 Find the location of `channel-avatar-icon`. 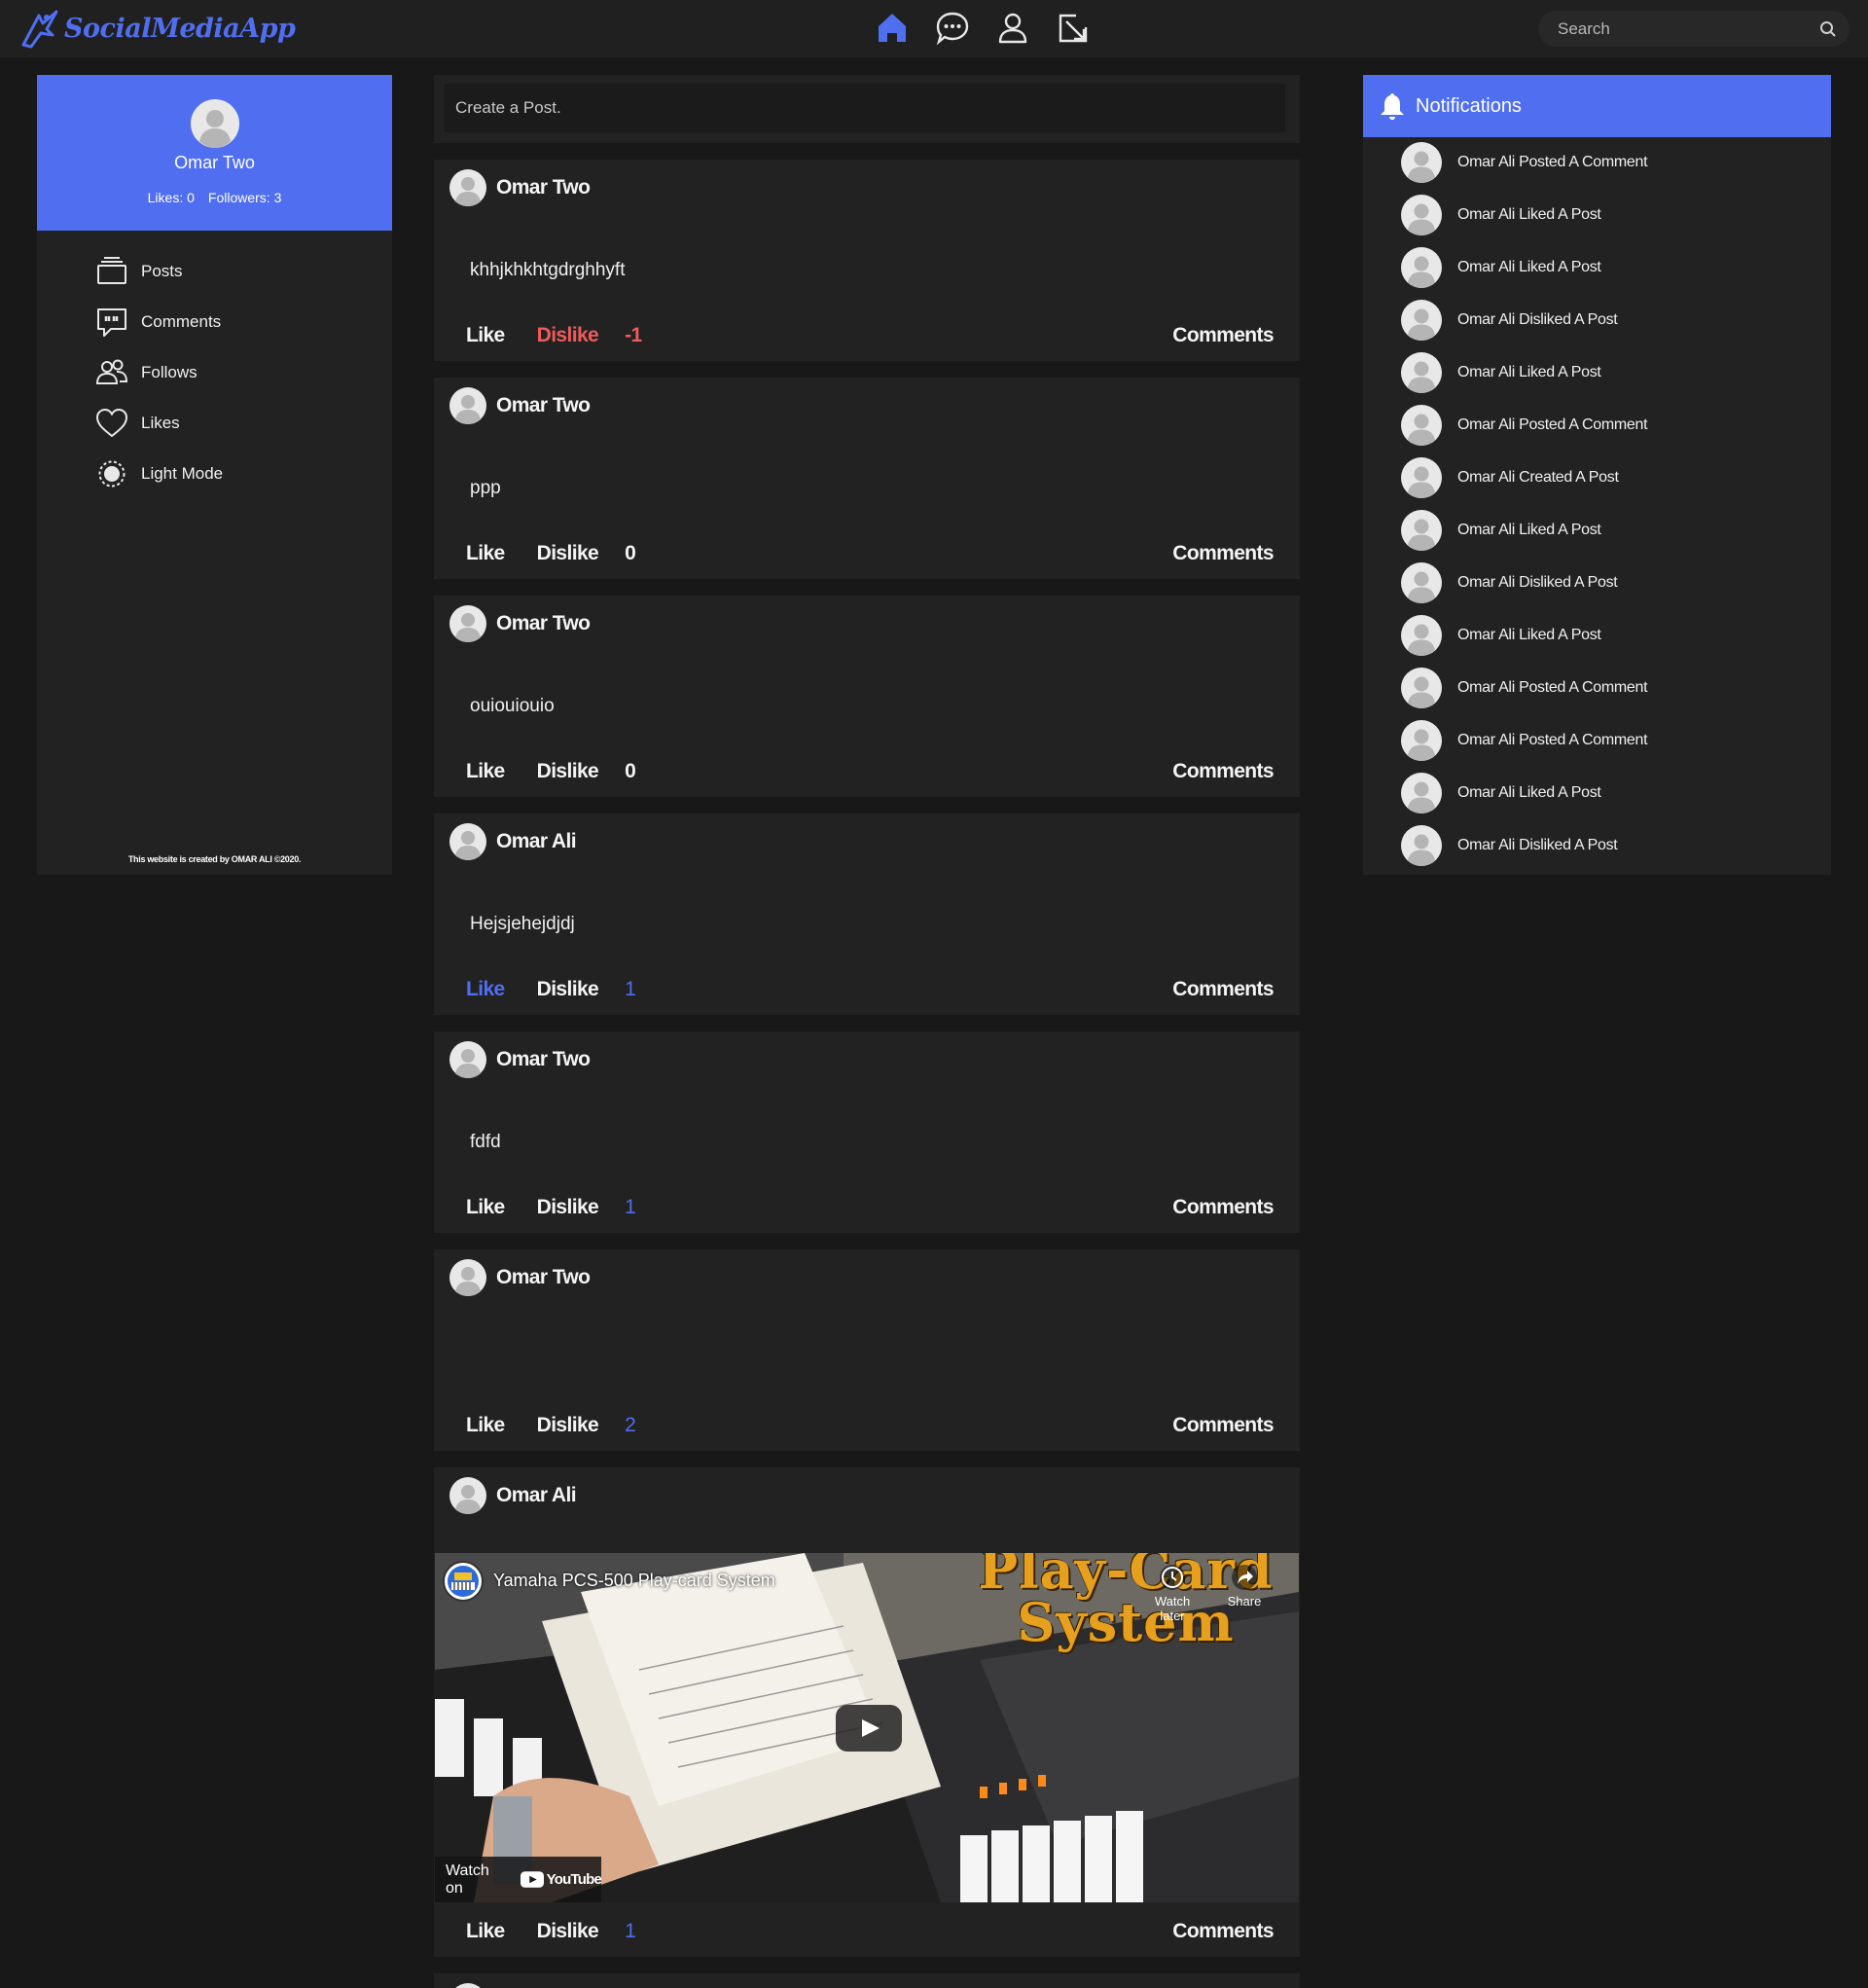

channel-avatar-icon is located at coordinates (463, 1581).